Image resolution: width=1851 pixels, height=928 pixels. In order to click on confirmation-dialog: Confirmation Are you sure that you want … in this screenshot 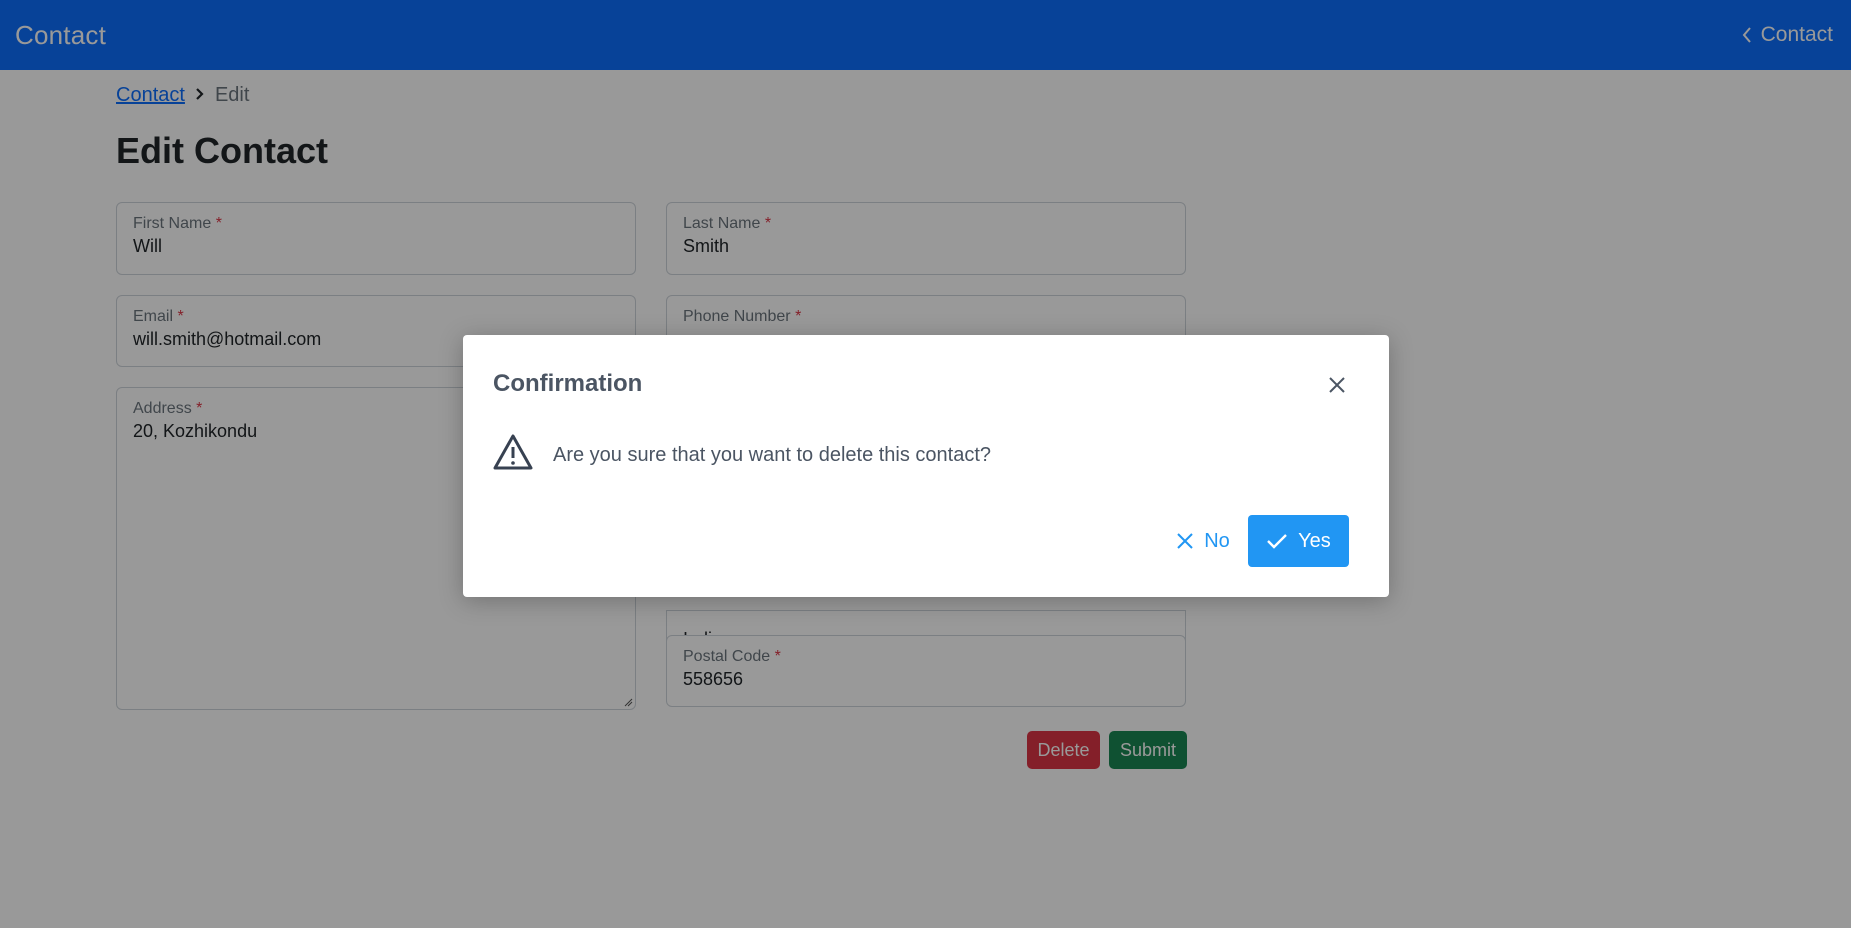, I will do `click(926, 466)`.